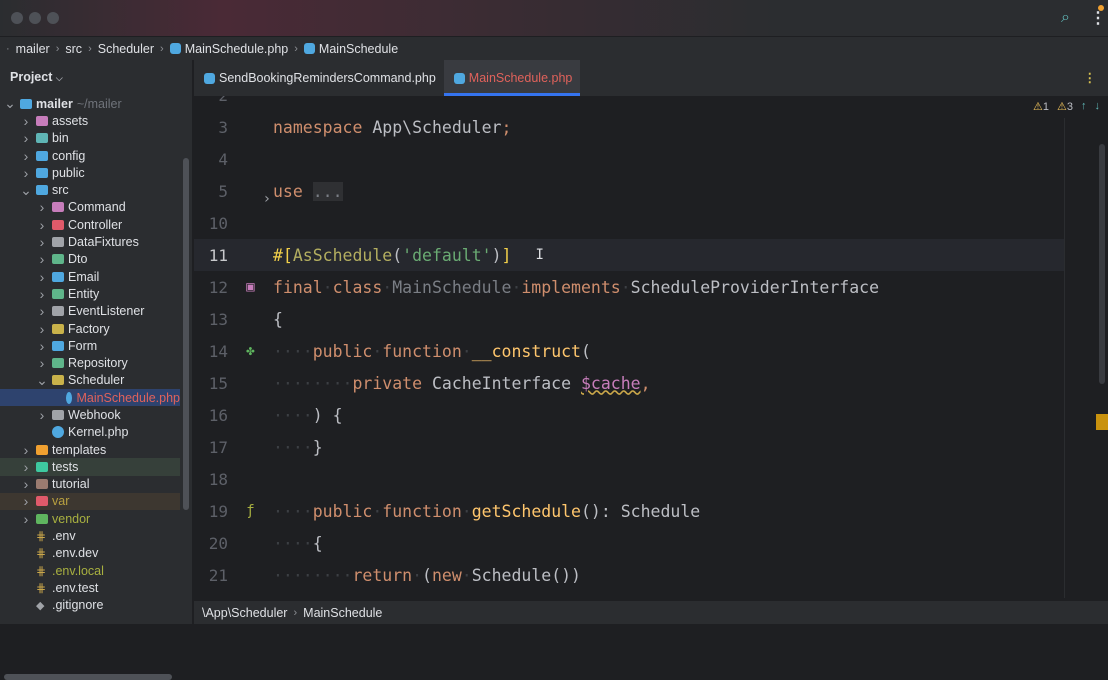  I want to click on code-line: 13 {, so click(629, 319).